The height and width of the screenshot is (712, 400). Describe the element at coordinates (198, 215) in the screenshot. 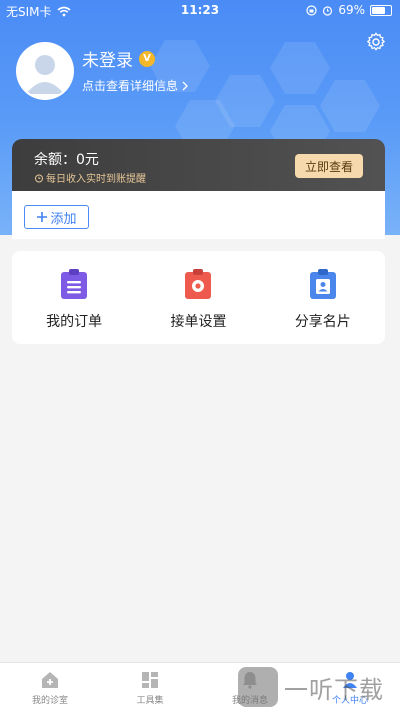

I see `add-panel: 添加` at that location.